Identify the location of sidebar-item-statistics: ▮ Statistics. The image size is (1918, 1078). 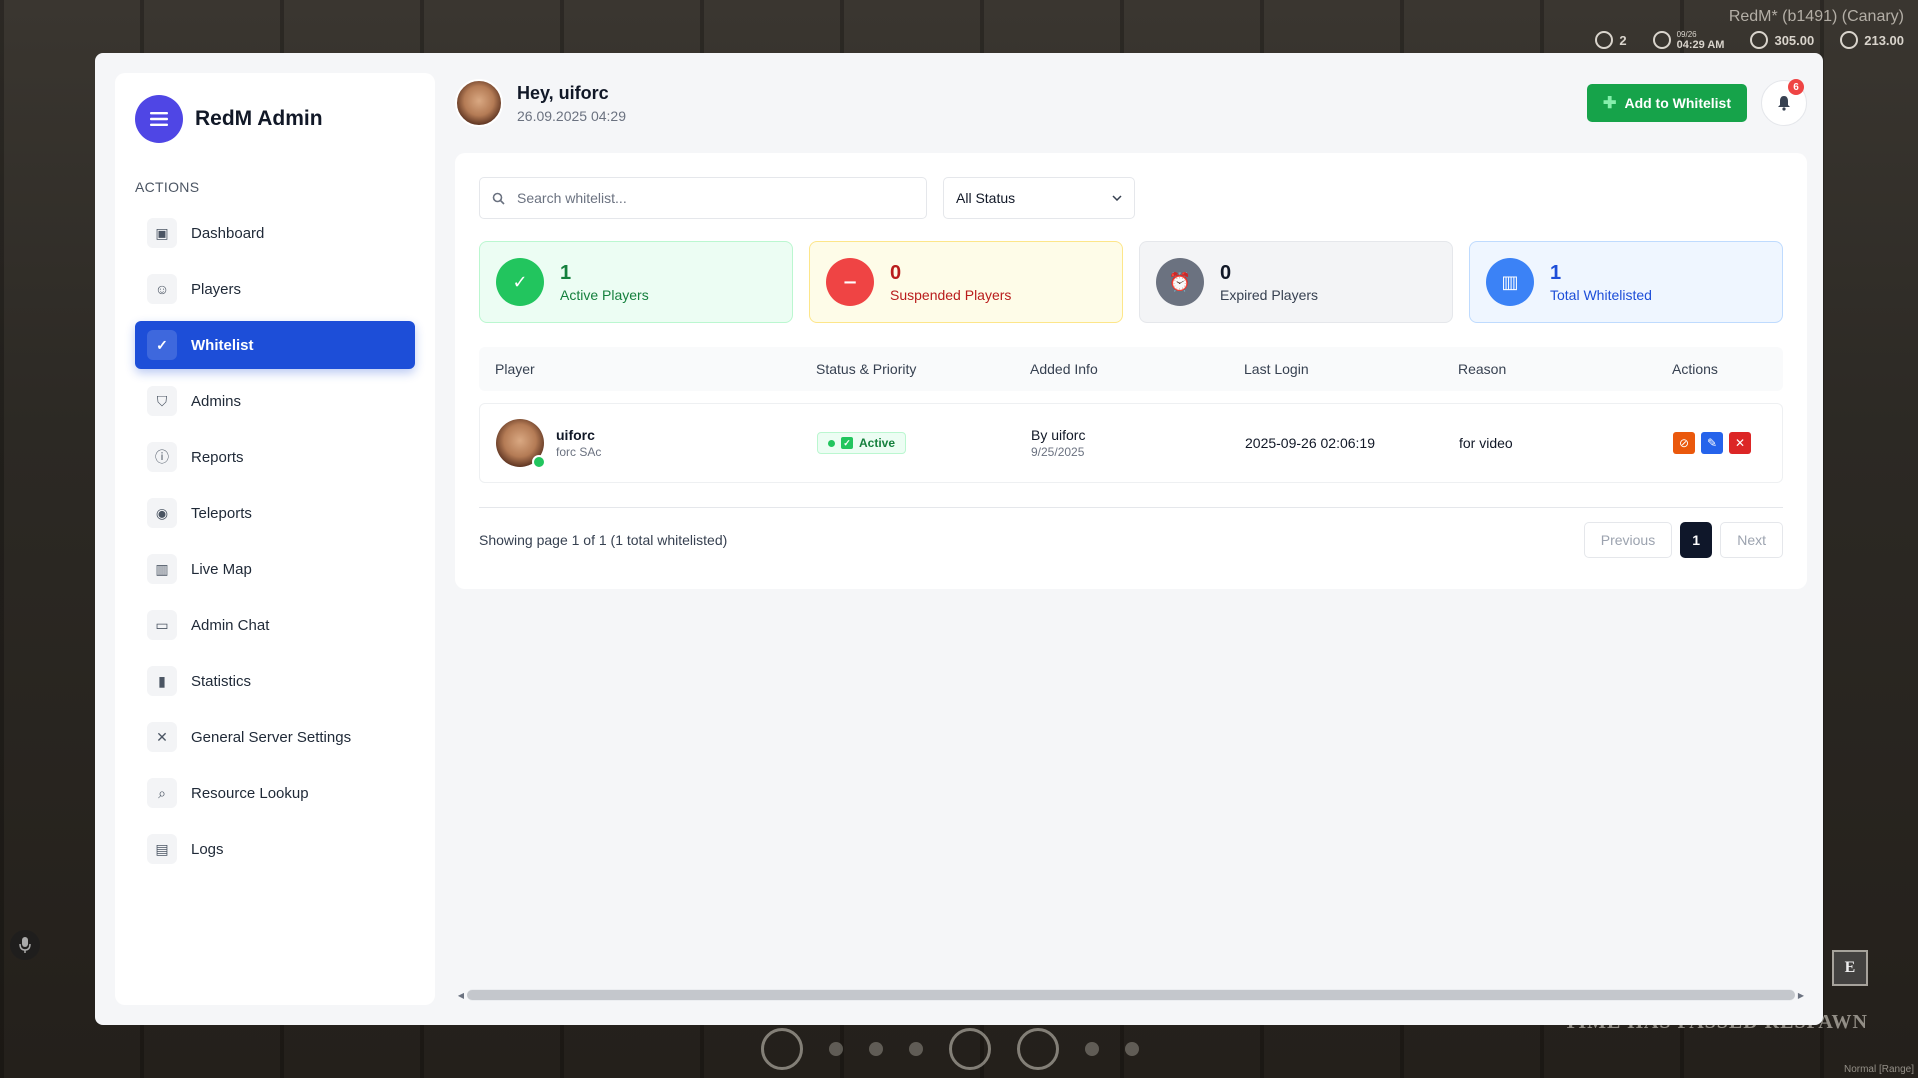
(275, 681).